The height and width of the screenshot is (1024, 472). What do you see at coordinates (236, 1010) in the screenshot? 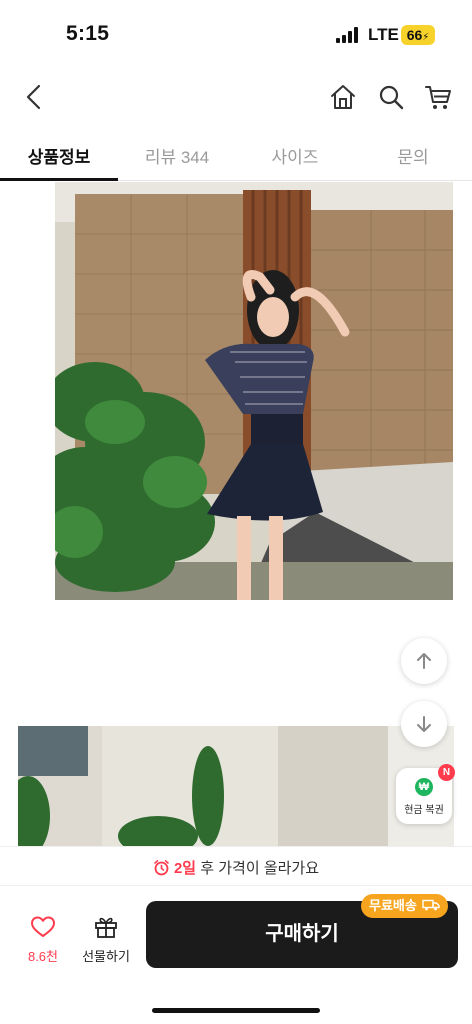
I see `home-indicator` at bounding box center [236, 1010].